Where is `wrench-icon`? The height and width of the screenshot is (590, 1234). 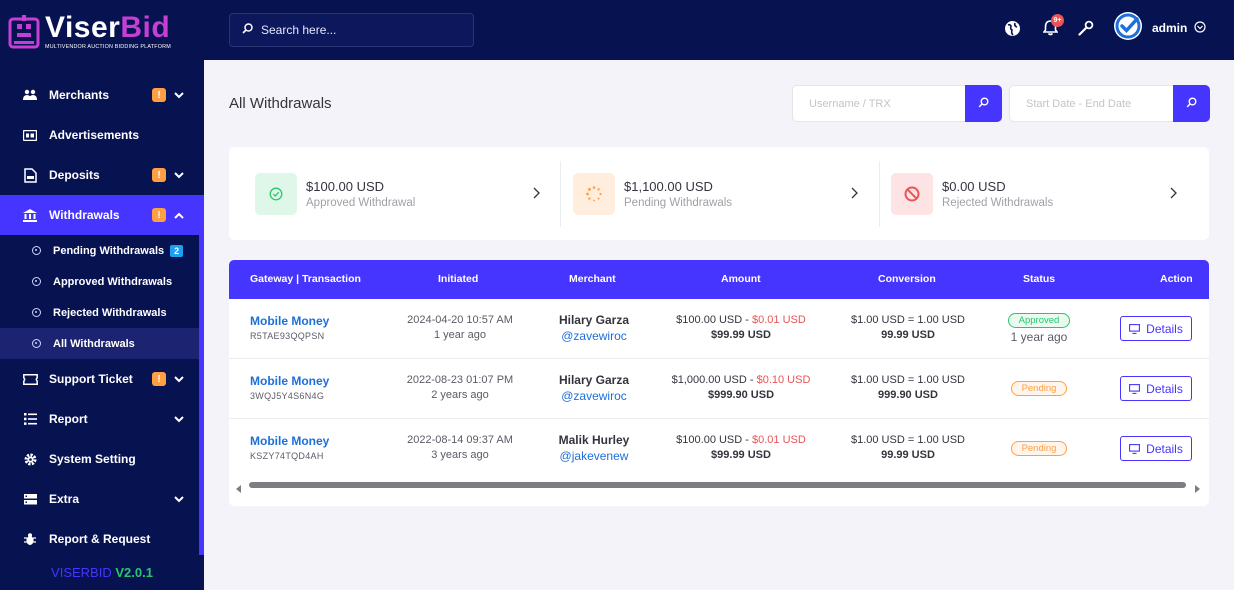 wrench-icon is located at coordinates (1086, 28).